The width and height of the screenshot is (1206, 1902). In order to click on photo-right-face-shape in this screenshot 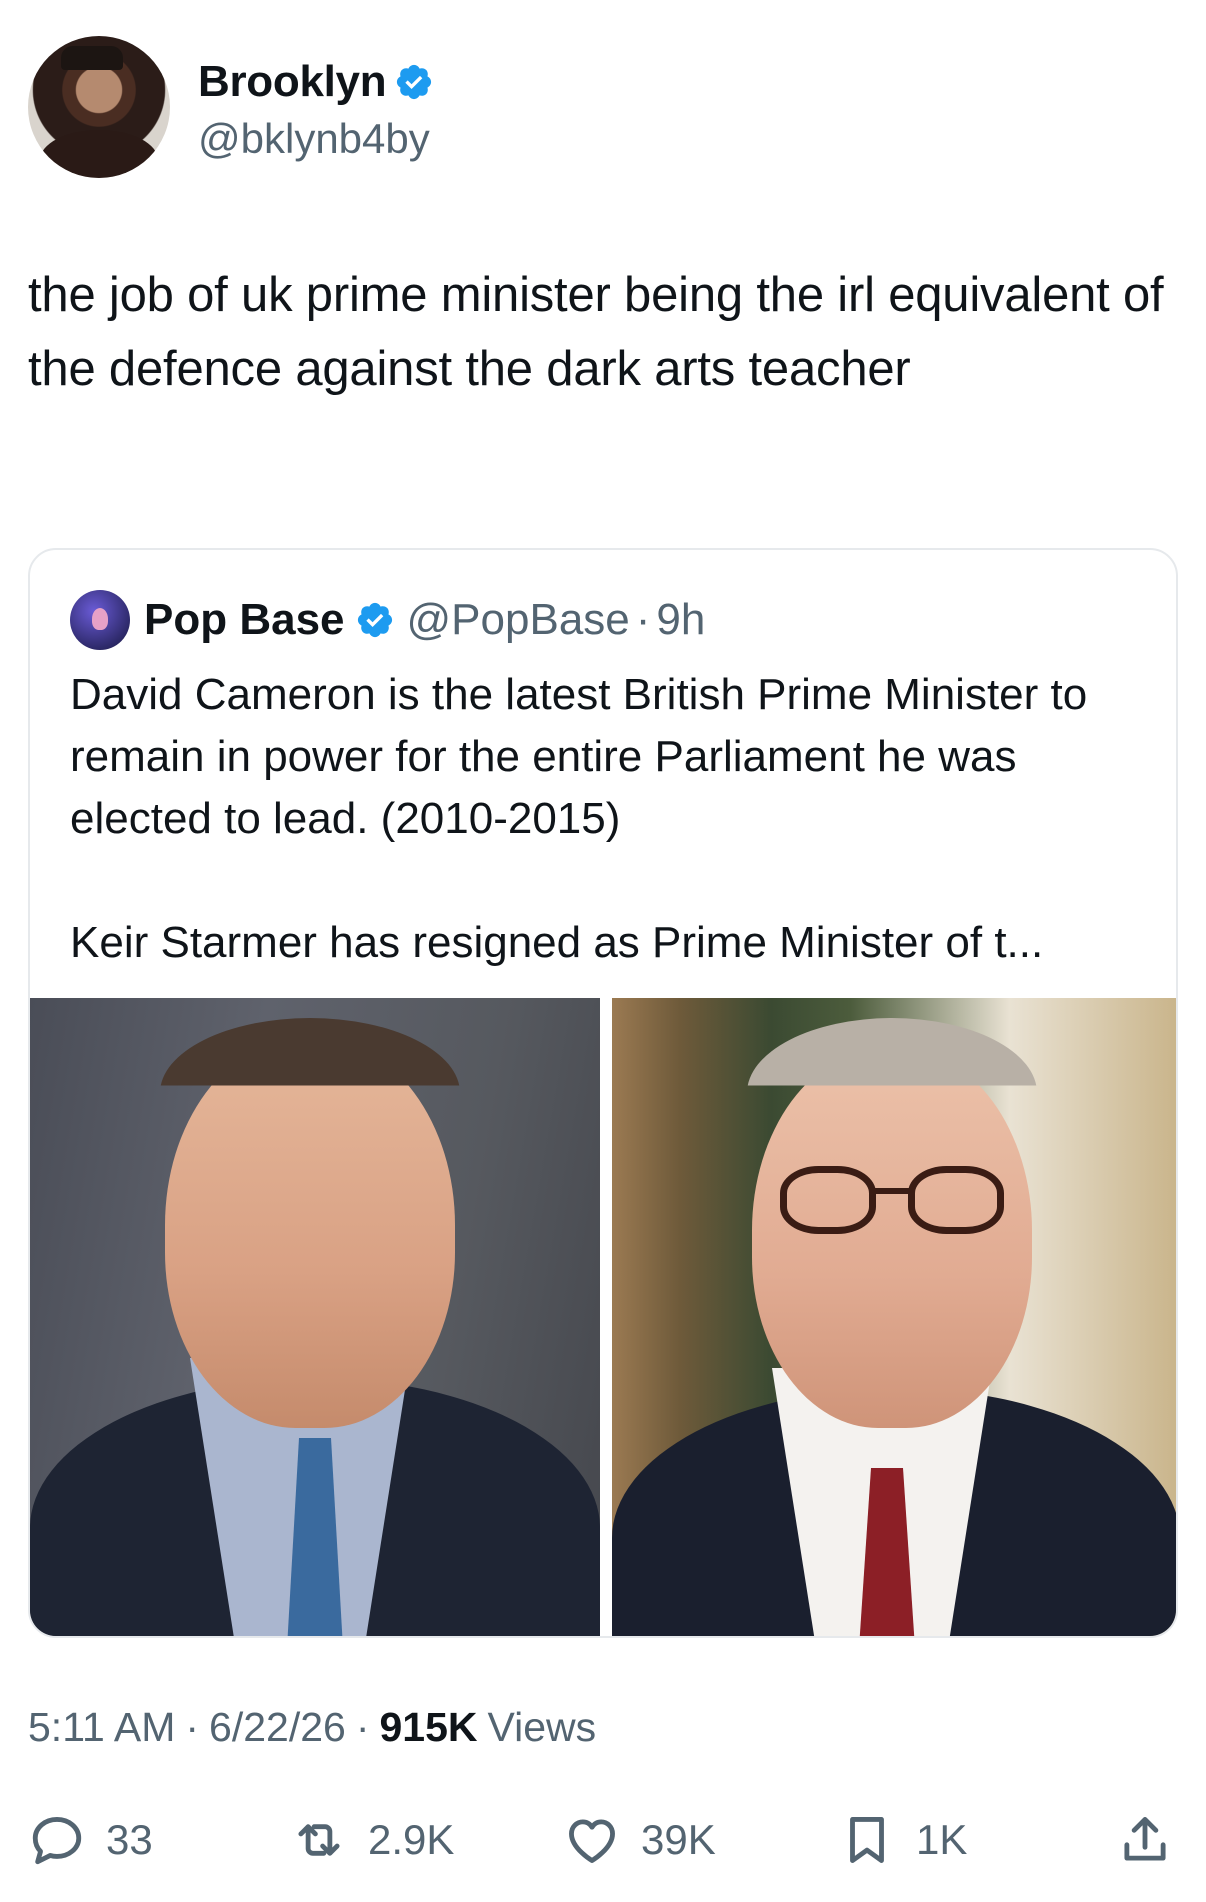, I will do `click(892, 1238)`.